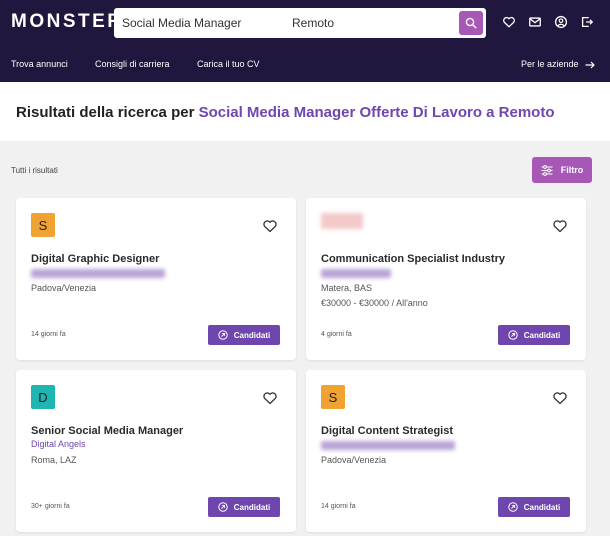 The width and height of the screenshot is (610, 536). Describe the element at coordinates (548, 22) in the screenshot. I see `header-icons` at that location.